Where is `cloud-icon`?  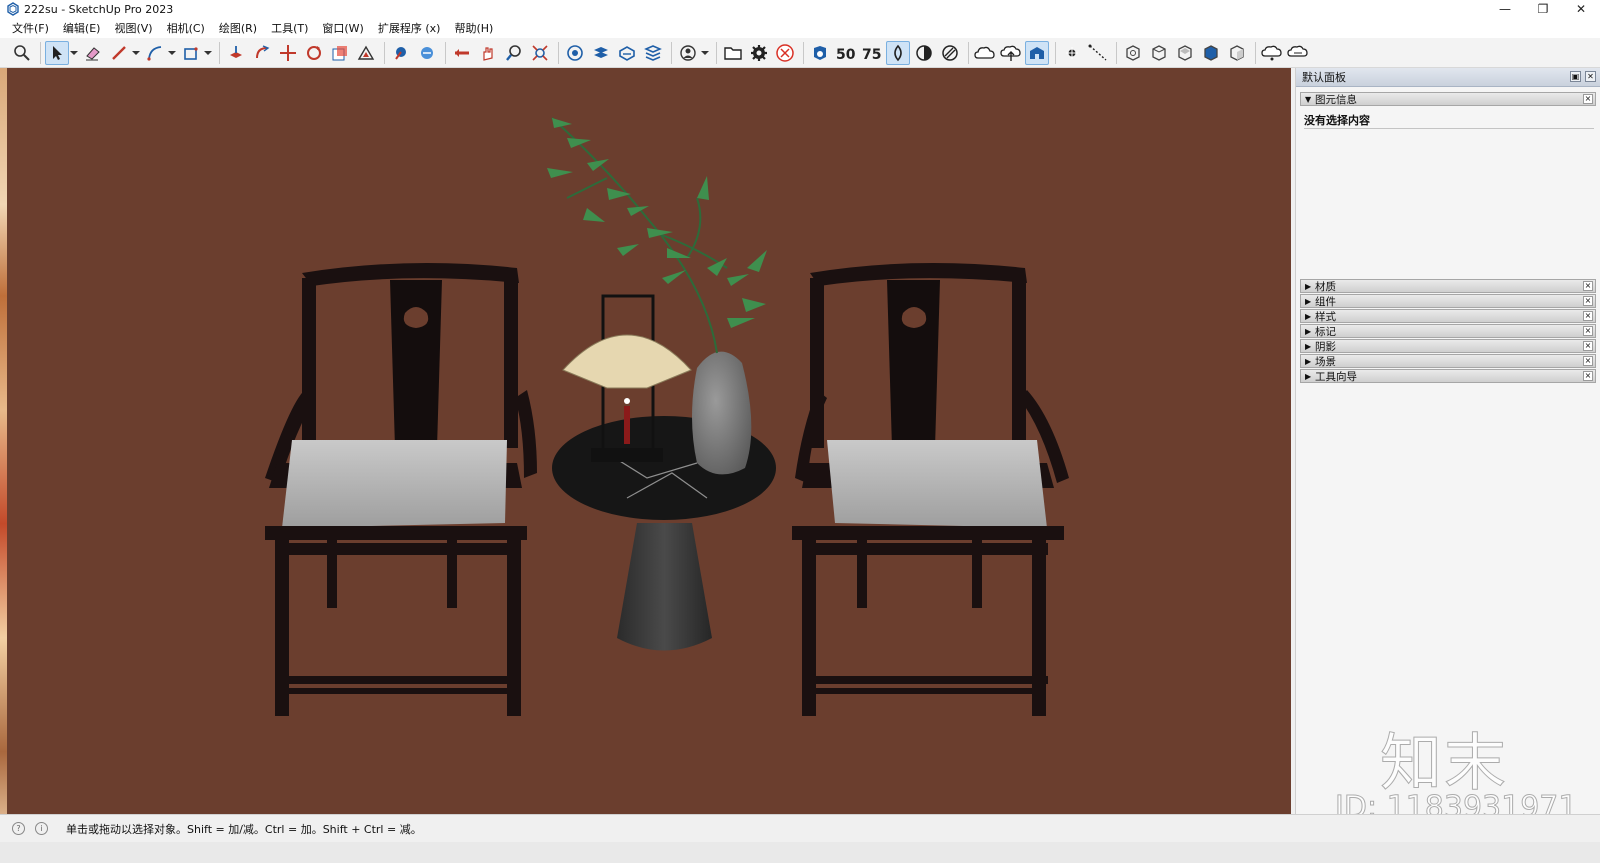 cloud-icon is located at coordinates (985, 53).